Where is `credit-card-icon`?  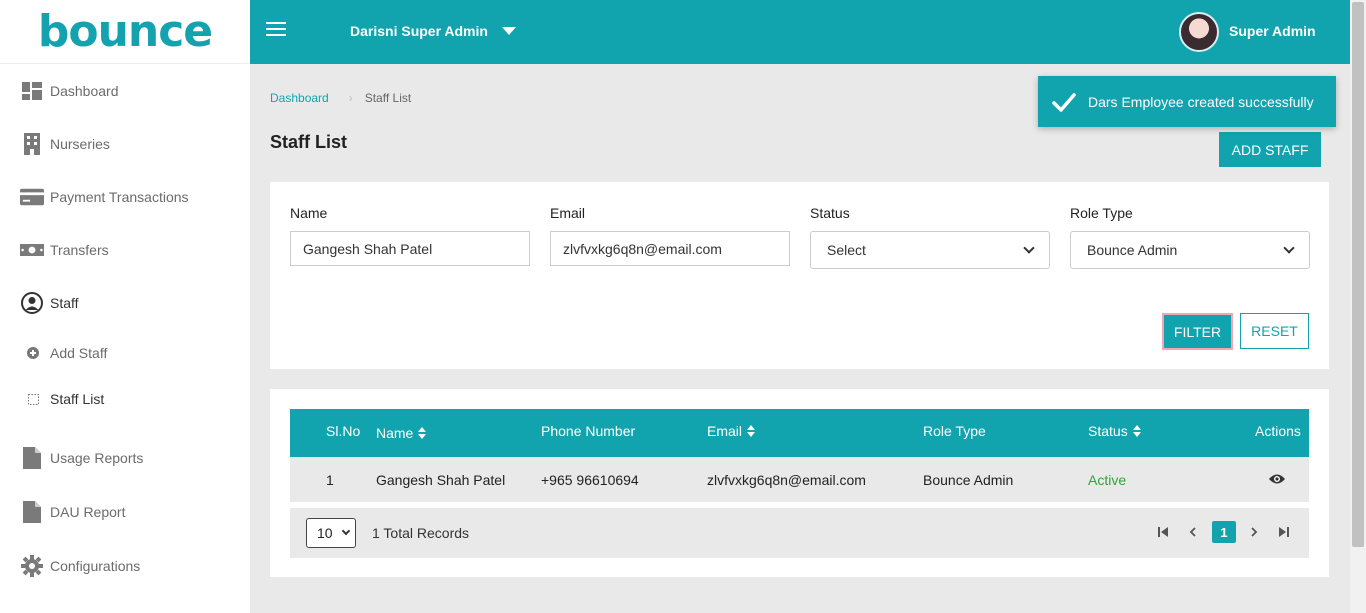 credit-card-icon is located at coordinates (32, 197).